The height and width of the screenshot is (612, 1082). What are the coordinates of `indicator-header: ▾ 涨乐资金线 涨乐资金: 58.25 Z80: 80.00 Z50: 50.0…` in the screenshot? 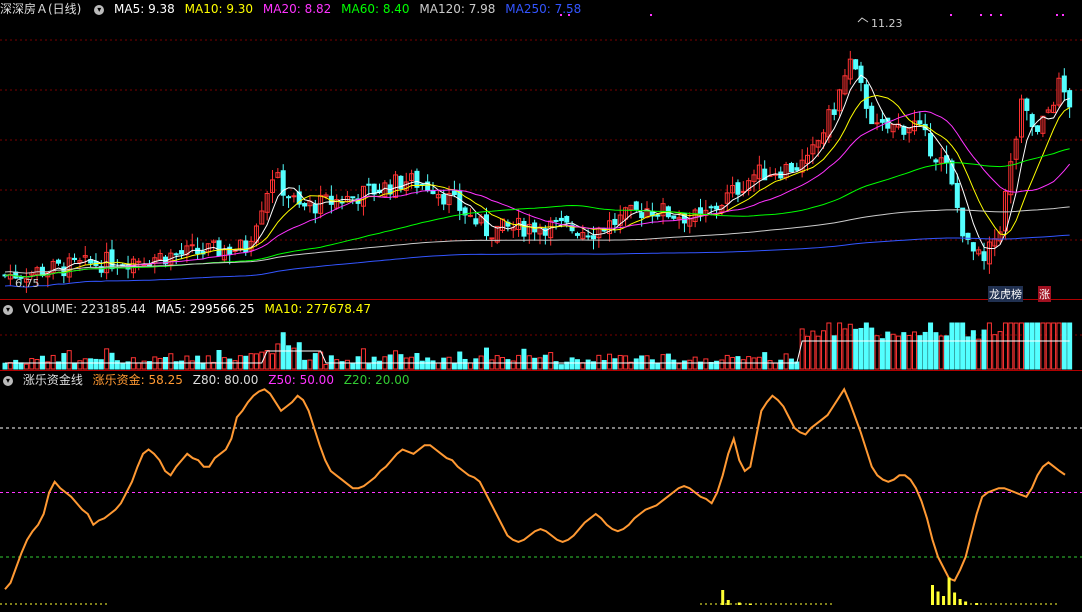 It's located at (207, 380).